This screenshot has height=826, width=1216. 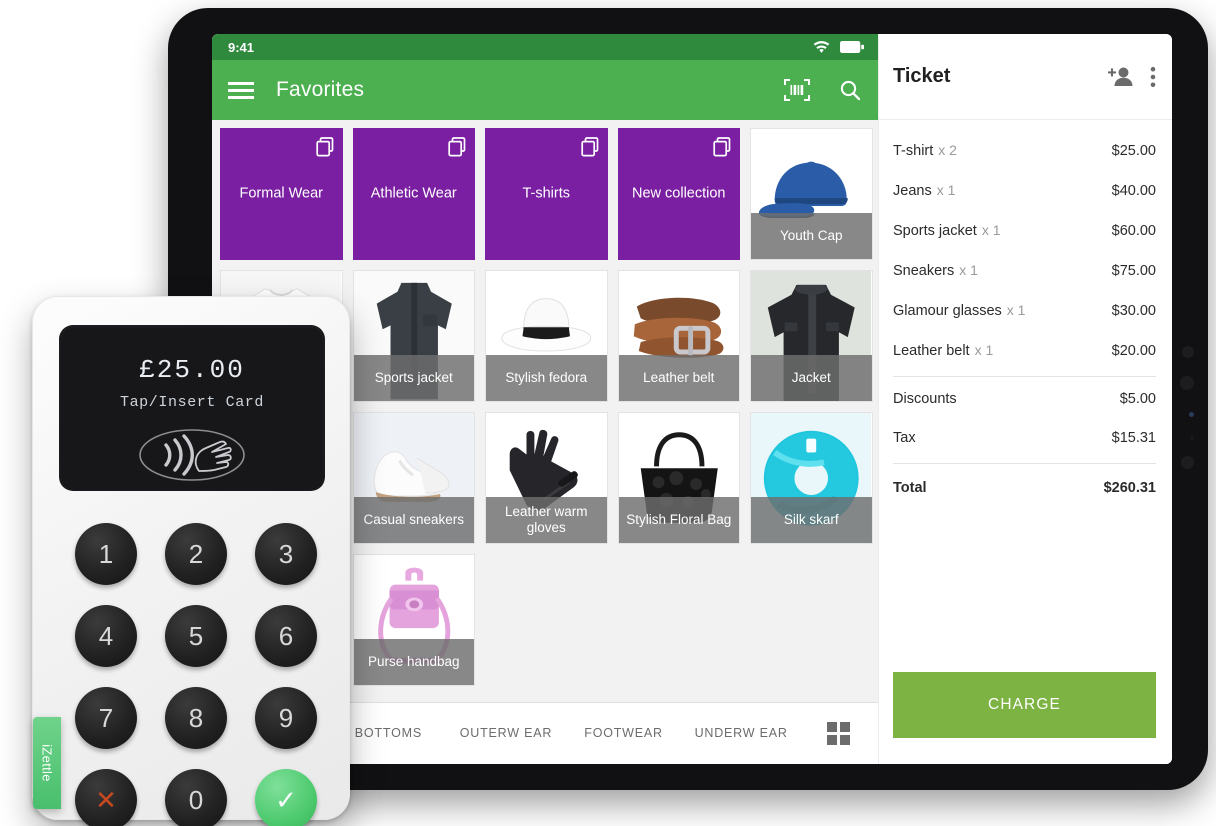 What do you see at coordinates (1133, 191) in the screenshot?
I see `item-amount: $40.00` at bounding box center [1133, 191].